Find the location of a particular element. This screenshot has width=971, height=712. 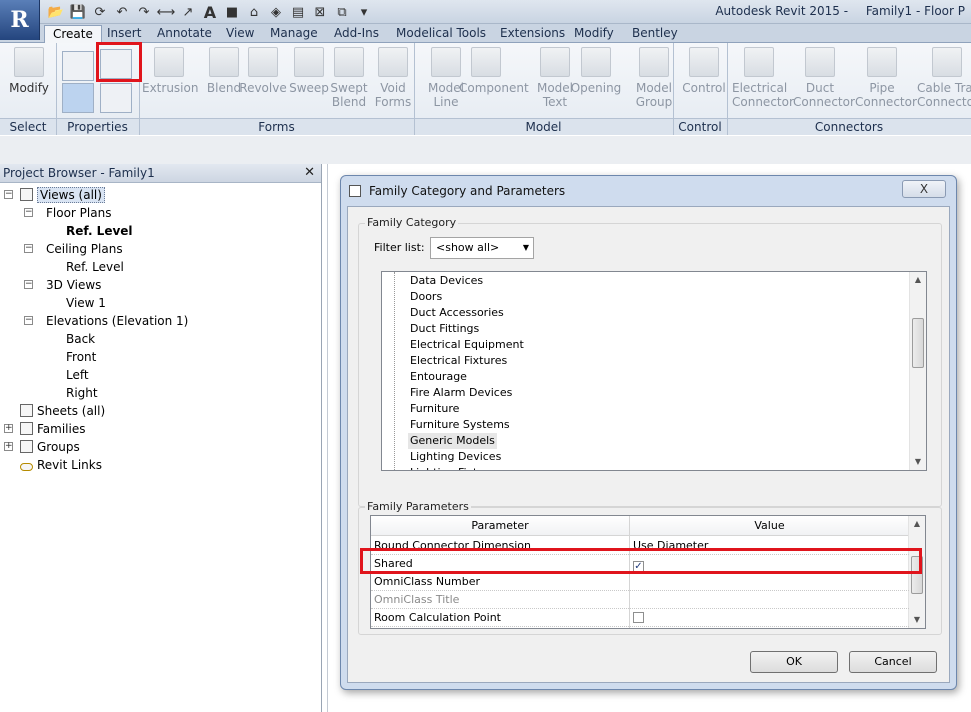

type-properties-icon is located at coordinates (78, 98).